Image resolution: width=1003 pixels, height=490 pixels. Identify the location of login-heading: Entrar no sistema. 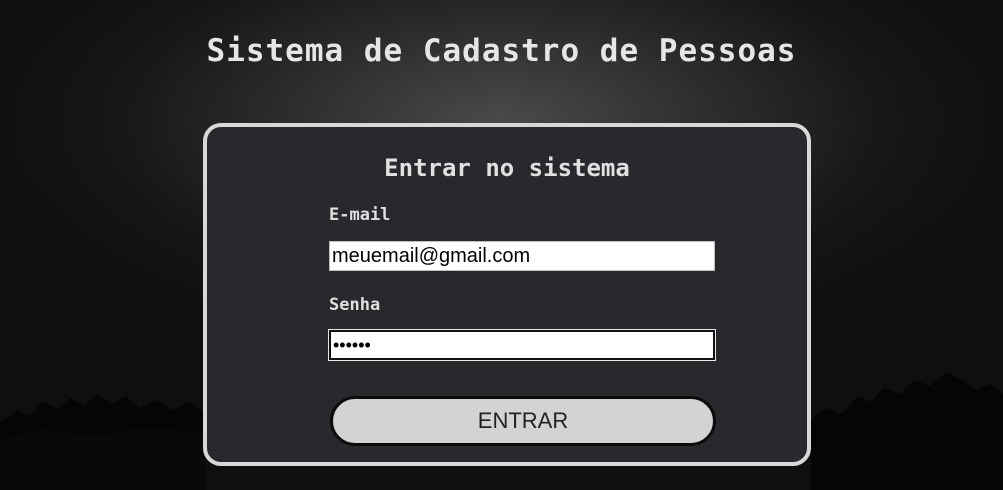
(507, 168).